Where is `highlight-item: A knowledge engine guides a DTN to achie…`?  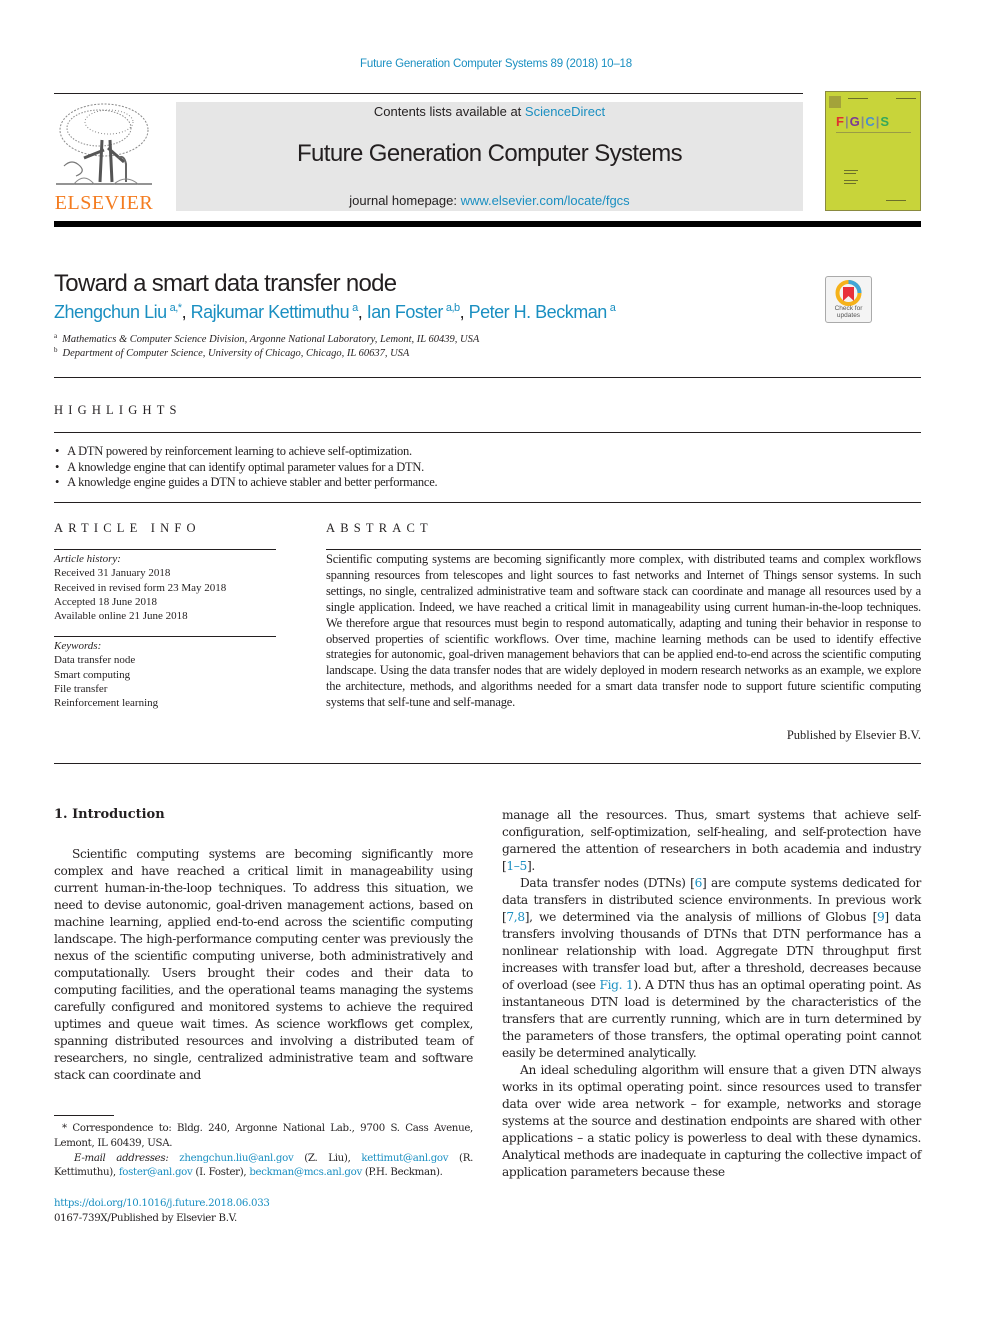
highlight-item: A knowledge engine guides a DTN to achie… is located at coordinates (246, 483).